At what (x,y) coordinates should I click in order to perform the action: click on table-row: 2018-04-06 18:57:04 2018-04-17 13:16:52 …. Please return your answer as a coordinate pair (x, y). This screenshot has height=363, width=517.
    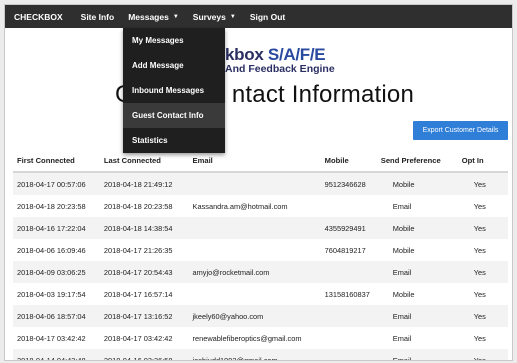
    Looking at the image, I should click on (260, 316).